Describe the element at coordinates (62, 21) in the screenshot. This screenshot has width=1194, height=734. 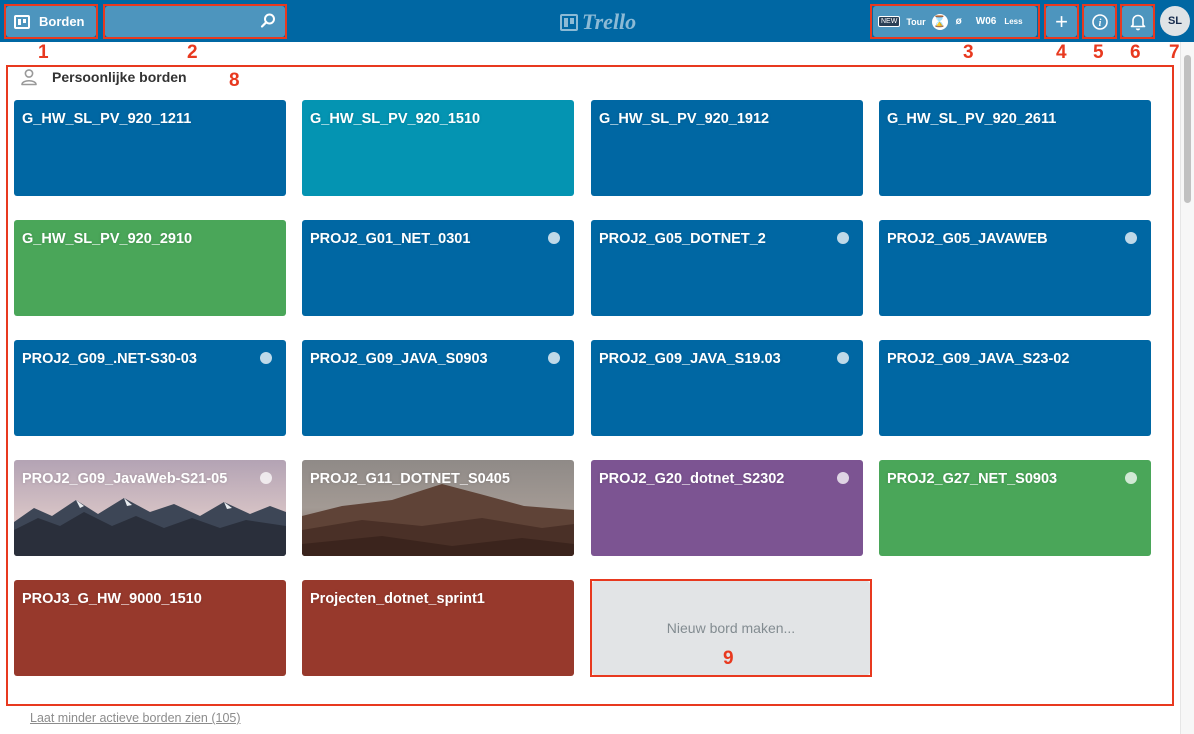
I see `boards-button-label: Borden` at that location.